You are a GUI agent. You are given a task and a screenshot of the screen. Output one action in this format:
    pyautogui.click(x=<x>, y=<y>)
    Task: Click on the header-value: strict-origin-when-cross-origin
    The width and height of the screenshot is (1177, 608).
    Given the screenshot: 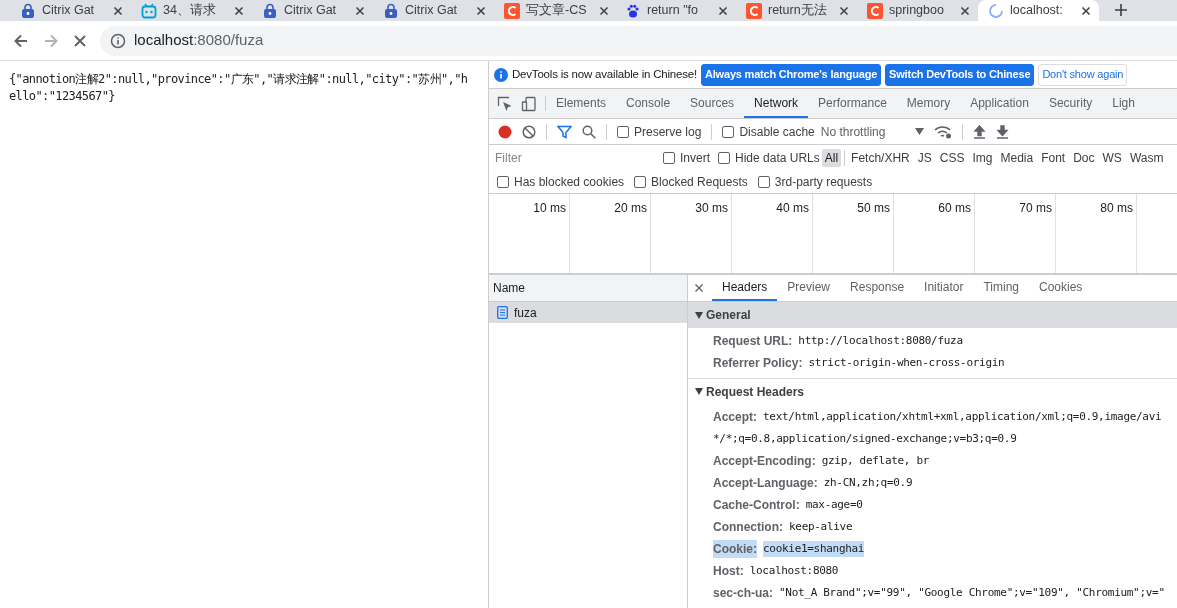 What is the action you would take?
    pyautogui.click(x=906, y=362)
    